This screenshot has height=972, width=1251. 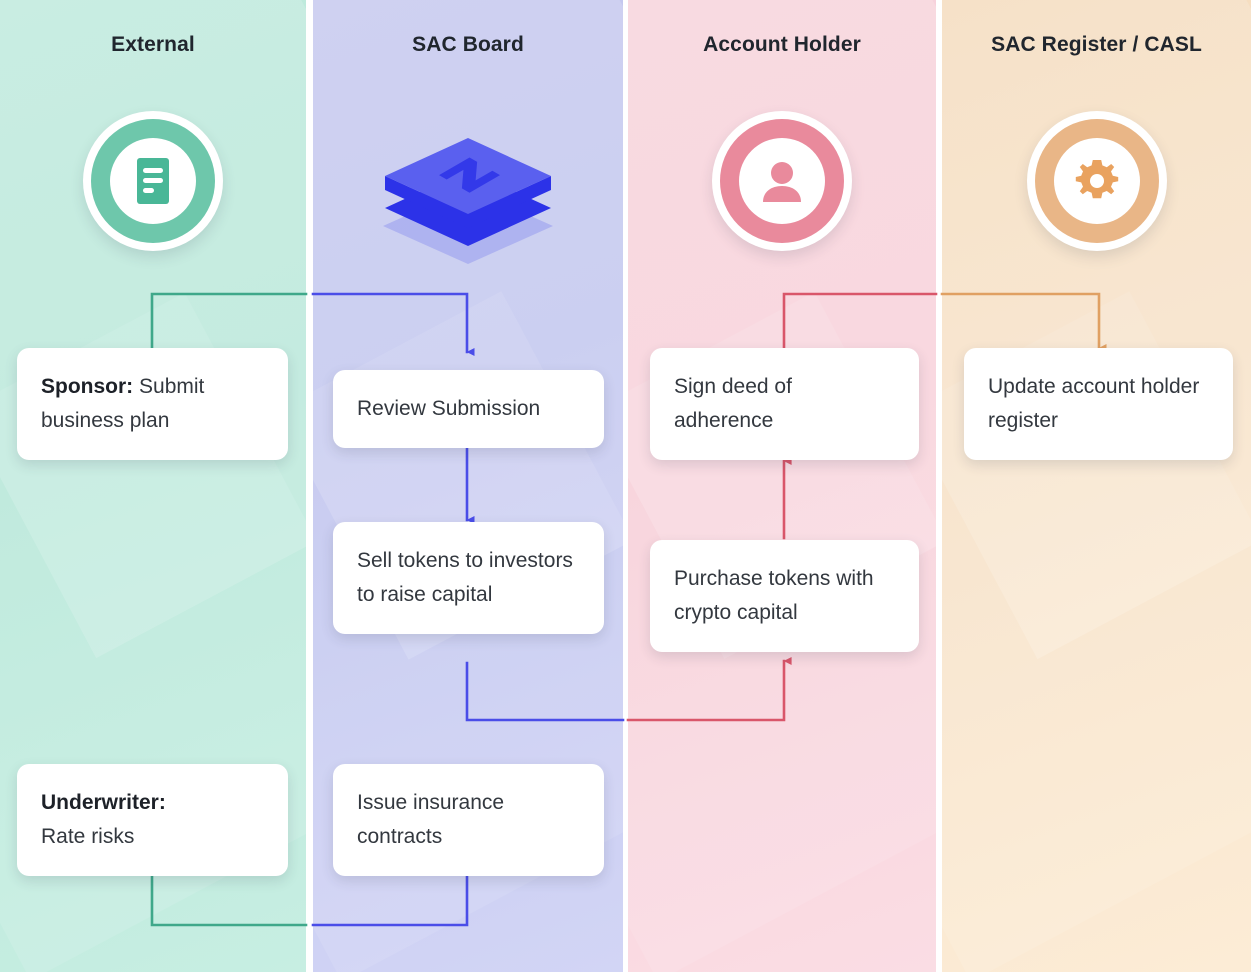 I want to click on lane-title-sac-register: SAC Register / CASL, so click(x=1096, y=44).